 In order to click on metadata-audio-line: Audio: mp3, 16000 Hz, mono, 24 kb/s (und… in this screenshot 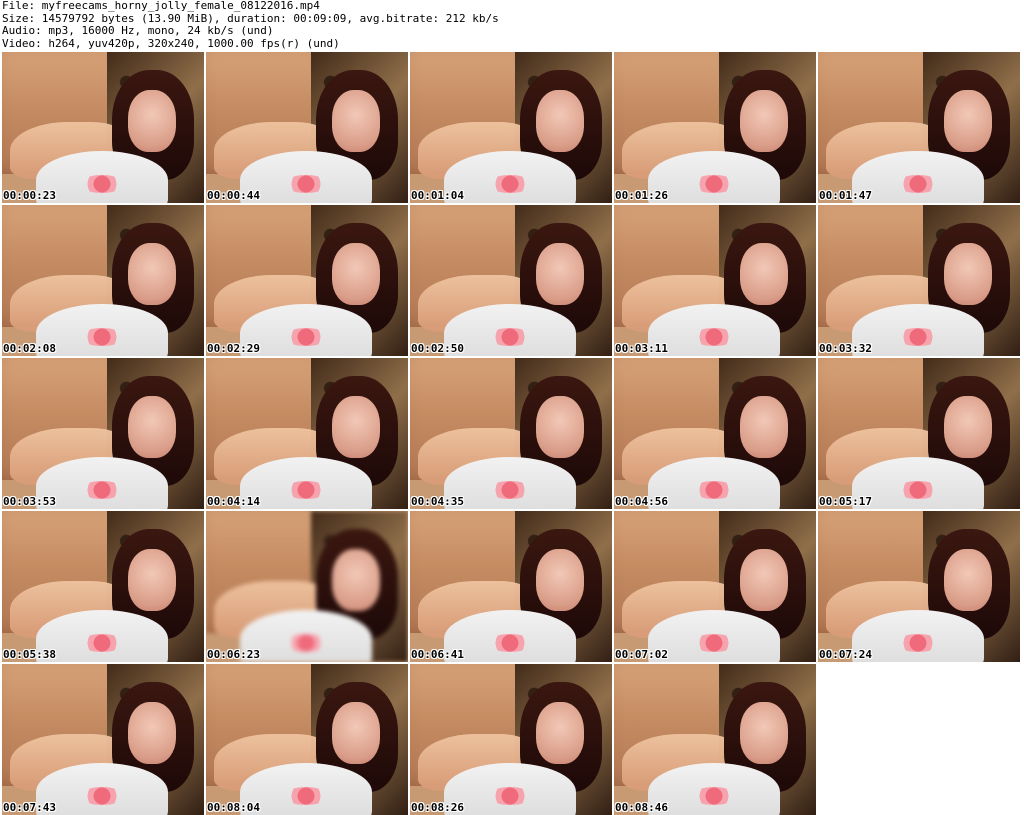, I will do `click(138, 30)`.